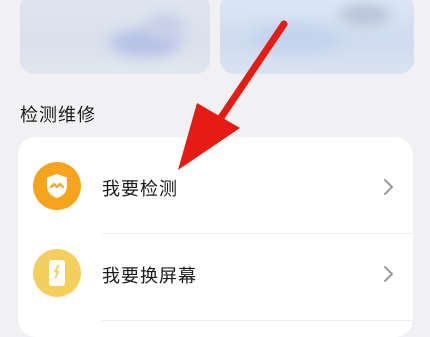 Image resolution: width=430 pixels, height=337 pixels. I want to click on red-arrow-annotation-icon, so click(233, 95).